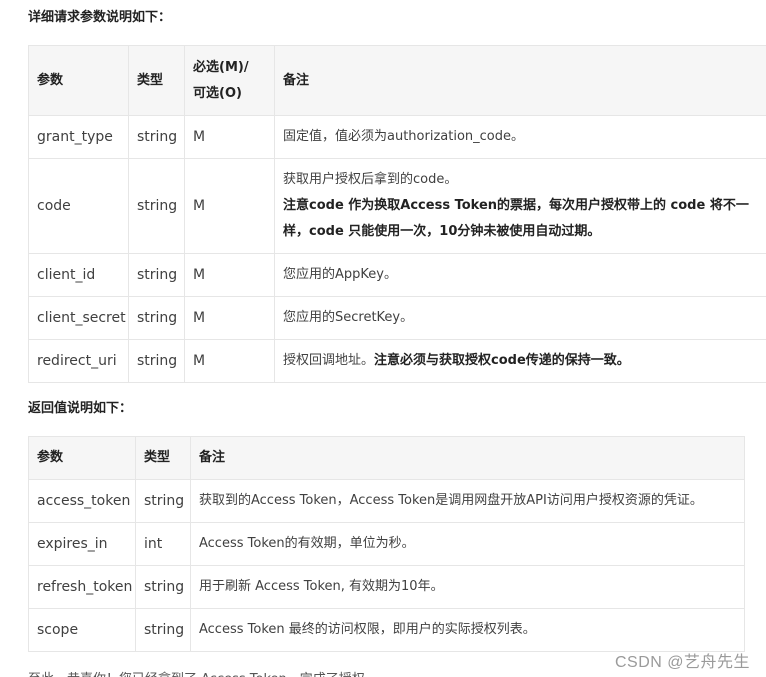 Image resolution: width=766 pixels, height=677 pixels. Describe the element at coordinates (82, 587) in the screenshot. I see `cell-param: refresh_token` at that location.